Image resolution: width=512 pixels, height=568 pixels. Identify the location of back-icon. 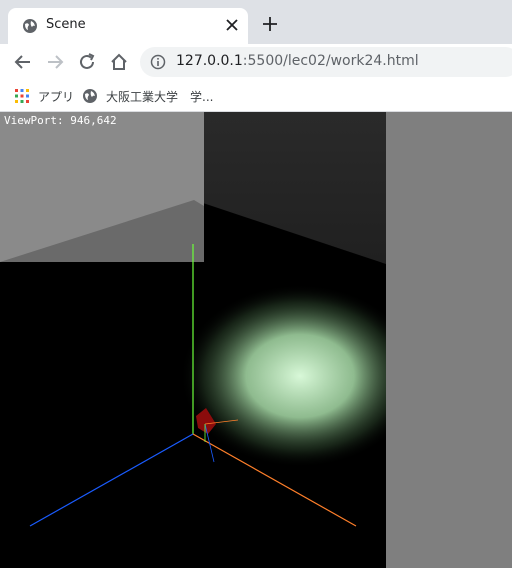
(23, 62).